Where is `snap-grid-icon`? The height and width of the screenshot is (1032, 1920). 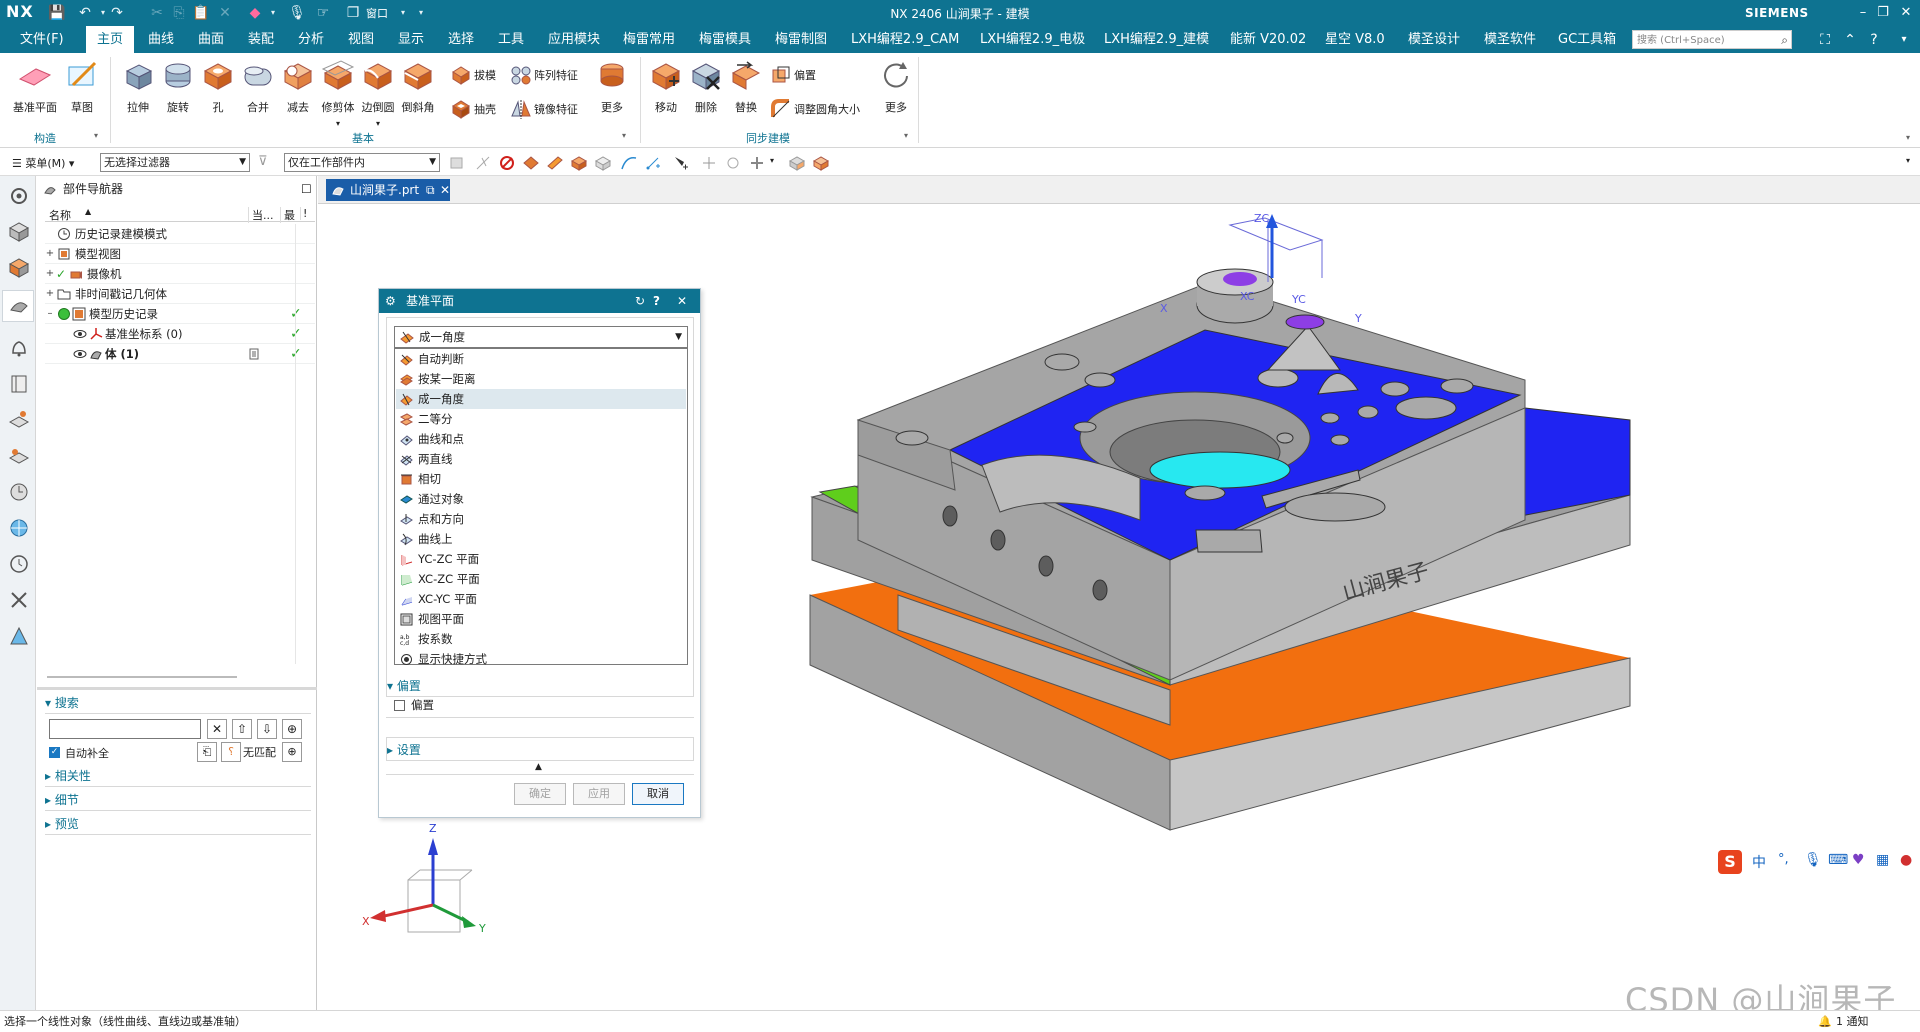 snap-grid-icon is located at coordinates (733, 163).